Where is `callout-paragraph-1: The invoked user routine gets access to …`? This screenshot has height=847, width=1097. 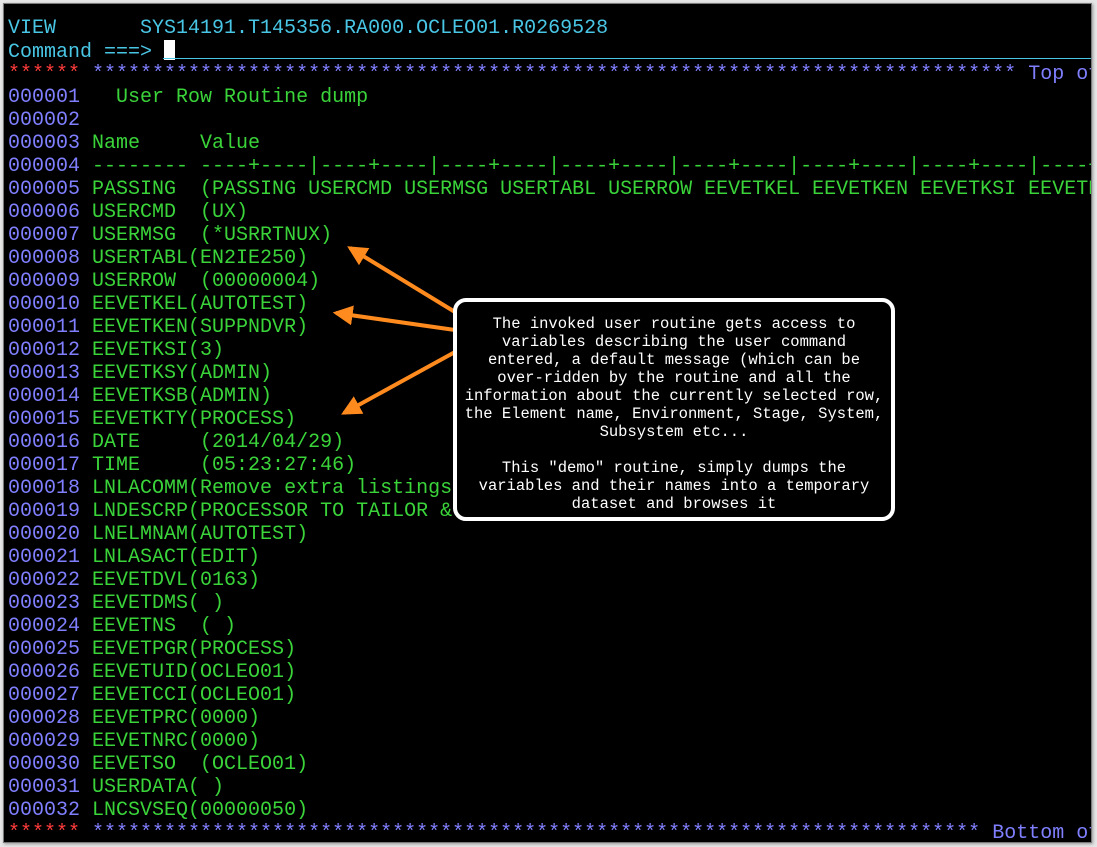 callout-paragraph-1: The invoked user routine gets access to … is located at coordinates (674, 378).